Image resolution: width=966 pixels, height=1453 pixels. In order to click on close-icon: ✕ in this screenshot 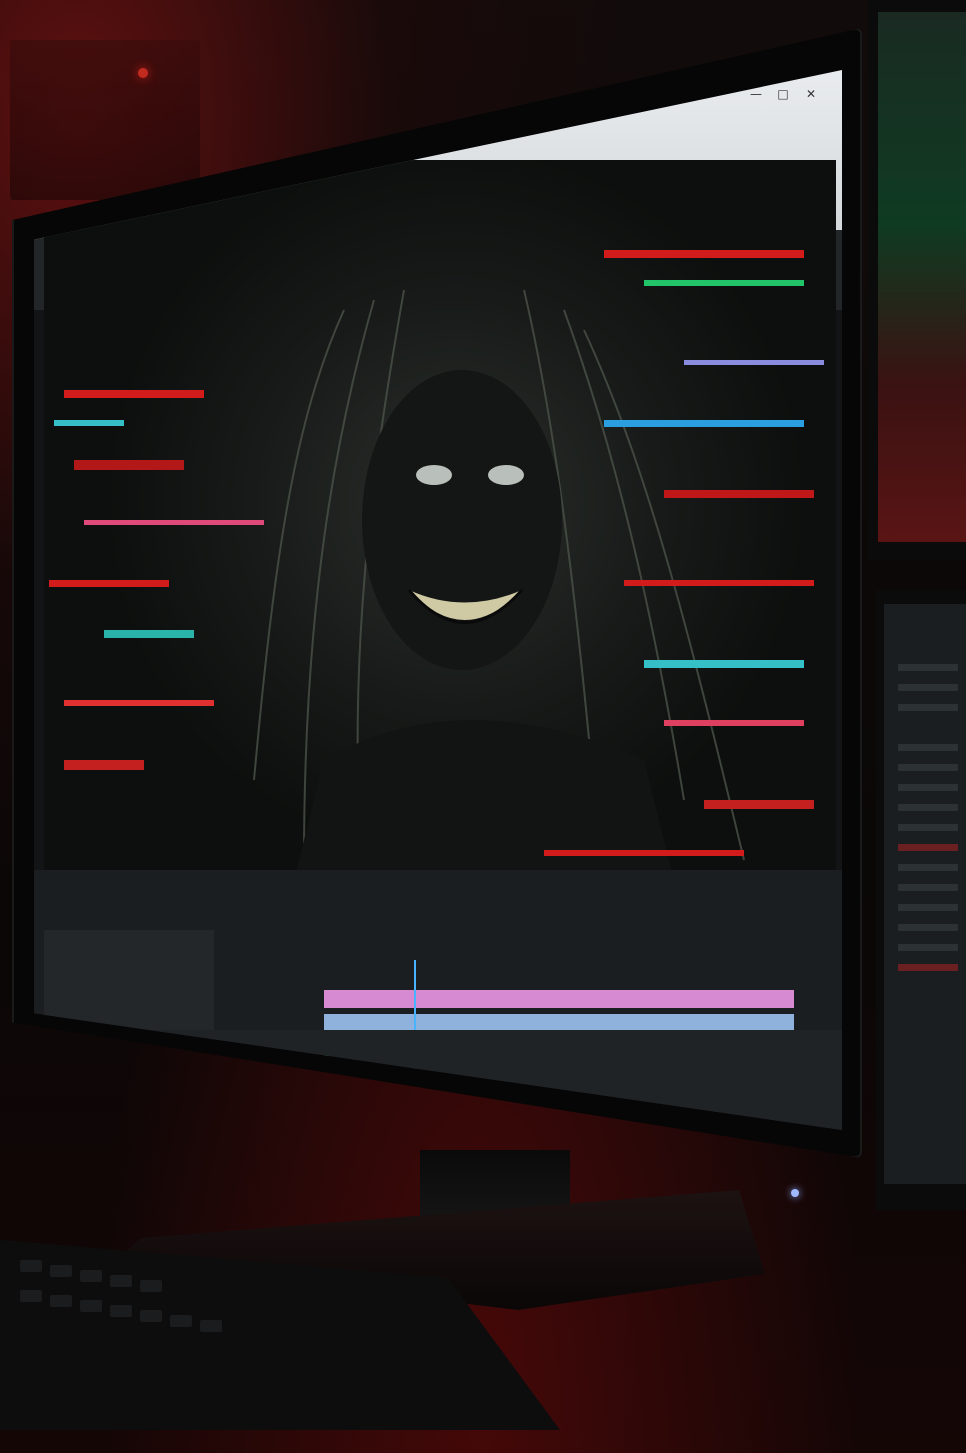, I will do `click(811, 94)`.